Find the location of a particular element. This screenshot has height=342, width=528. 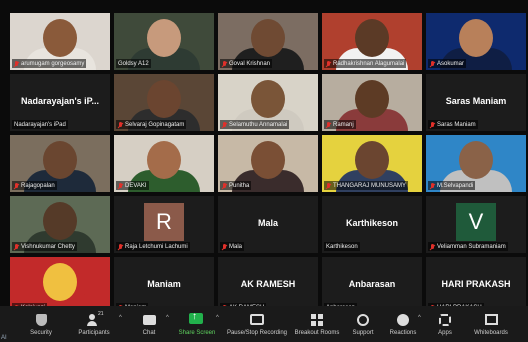

breakout-rooms-button: Breakout Rooms is located at coordinates (317, 324).